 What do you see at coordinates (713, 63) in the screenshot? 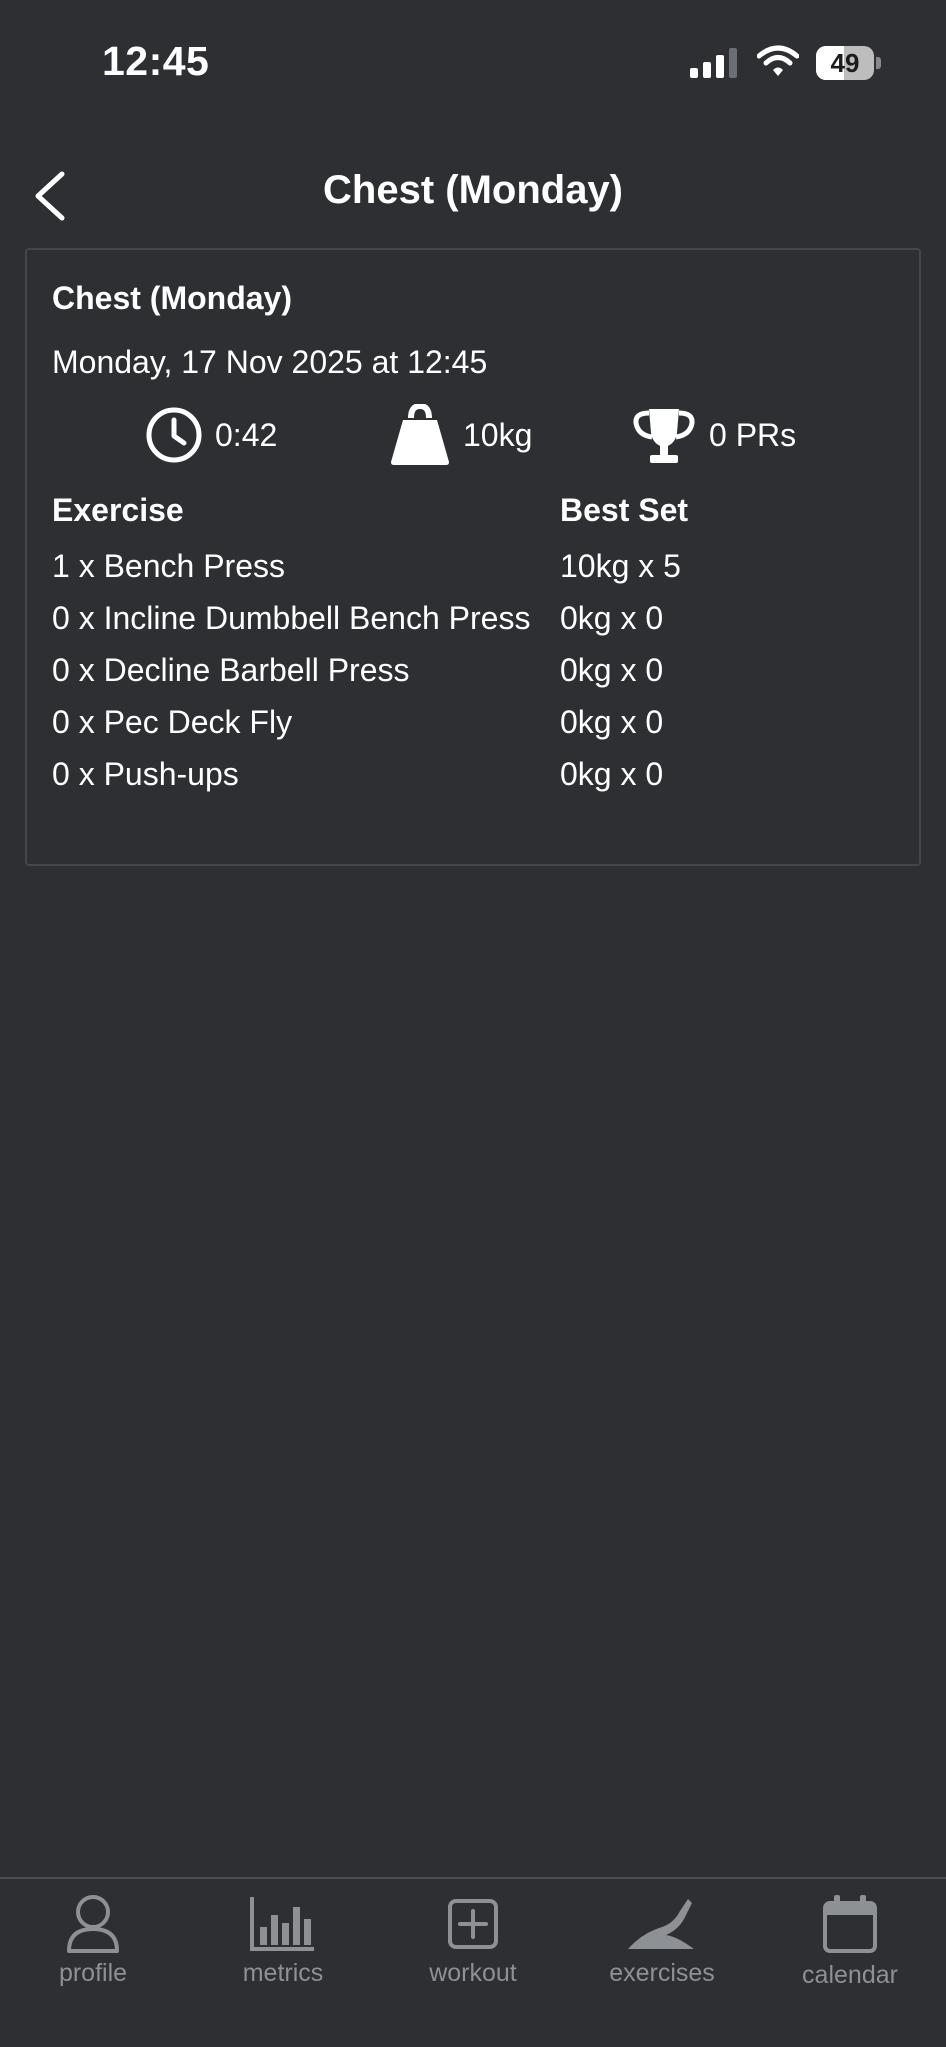
I see `signal-icon` at bounding box center [713, 63].